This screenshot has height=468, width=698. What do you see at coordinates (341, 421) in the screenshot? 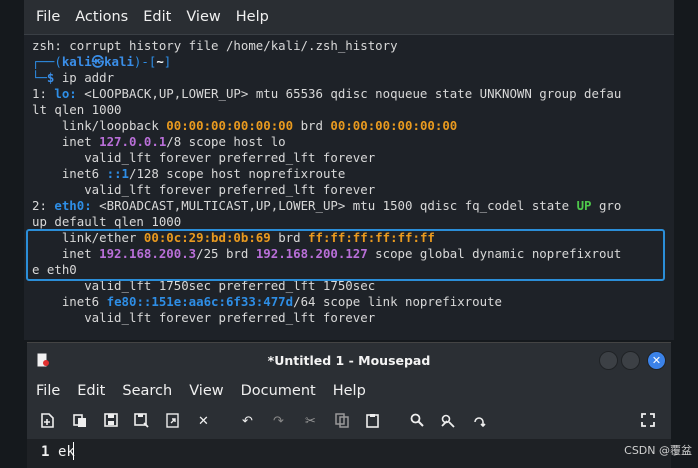
I see `copy-icon` at bounding box center [341, 421].